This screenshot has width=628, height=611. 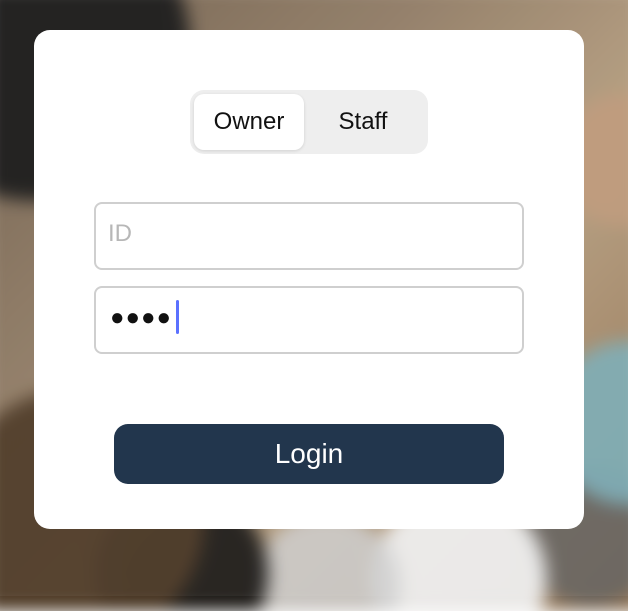 What do you see at coordinates (177, 317) in the screenshot?
I see `text-cursor` at bounding box center [177, 317].